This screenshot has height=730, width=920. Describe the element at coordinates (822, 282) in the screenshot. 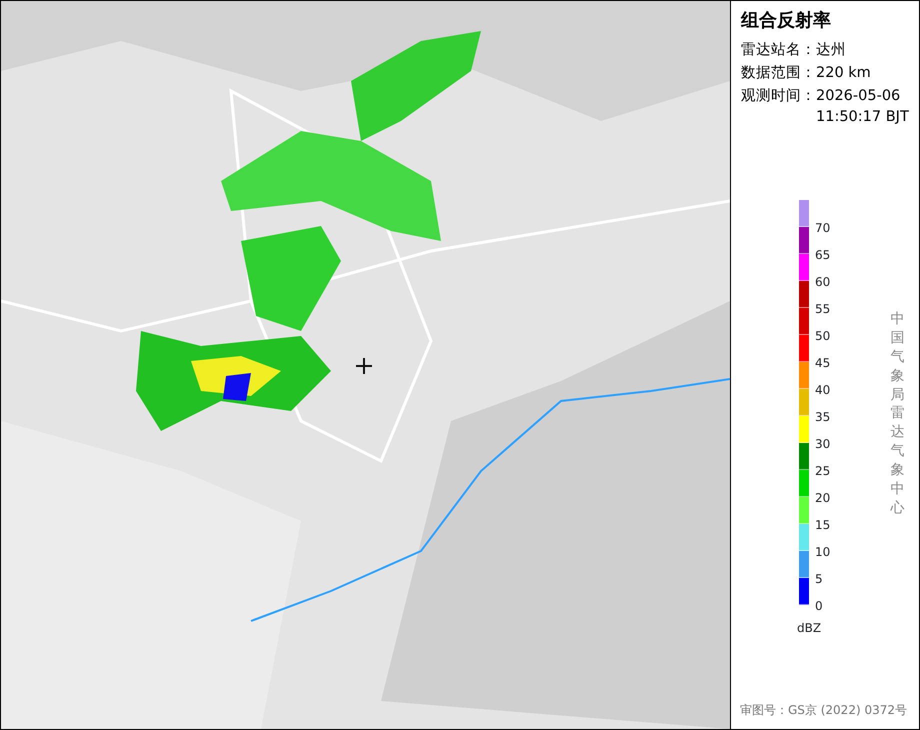

I see `legend-label: 60` at that location.